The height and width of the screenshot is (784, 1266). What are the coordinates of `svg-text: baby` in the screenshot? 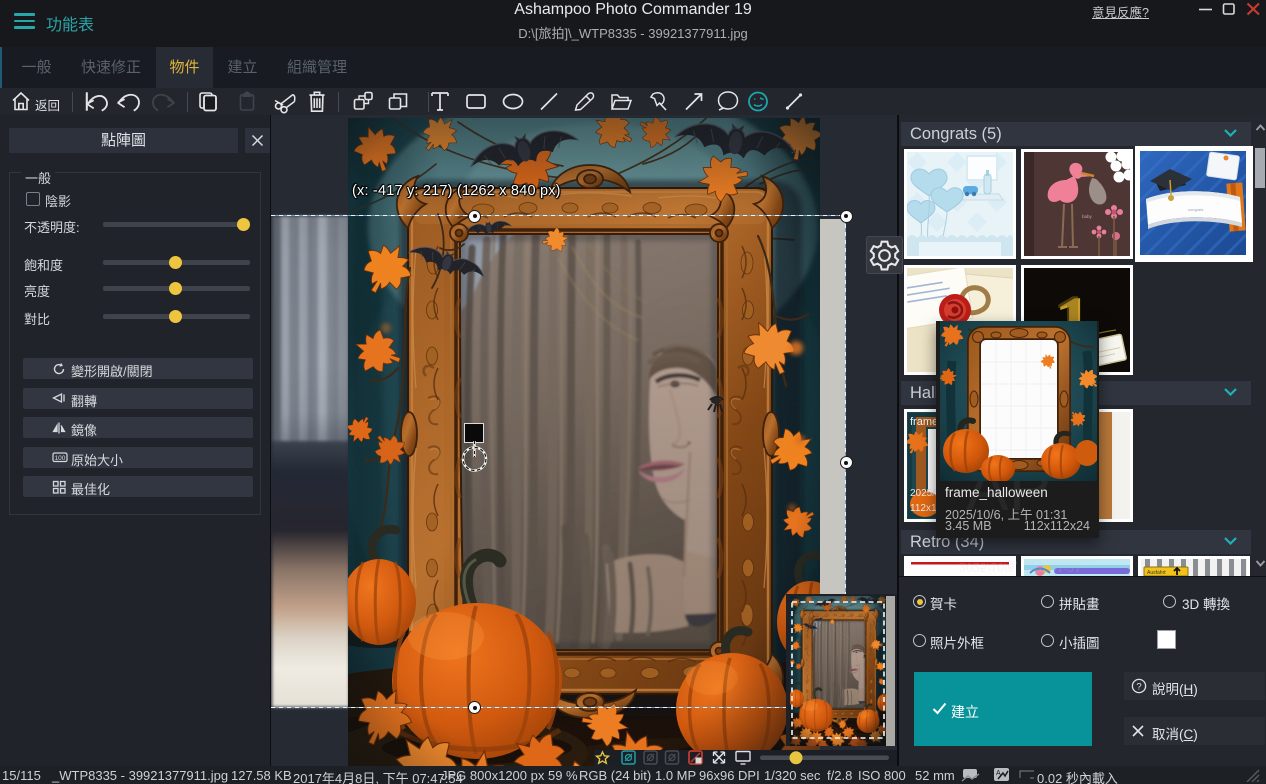 It's located at (1087, 216).